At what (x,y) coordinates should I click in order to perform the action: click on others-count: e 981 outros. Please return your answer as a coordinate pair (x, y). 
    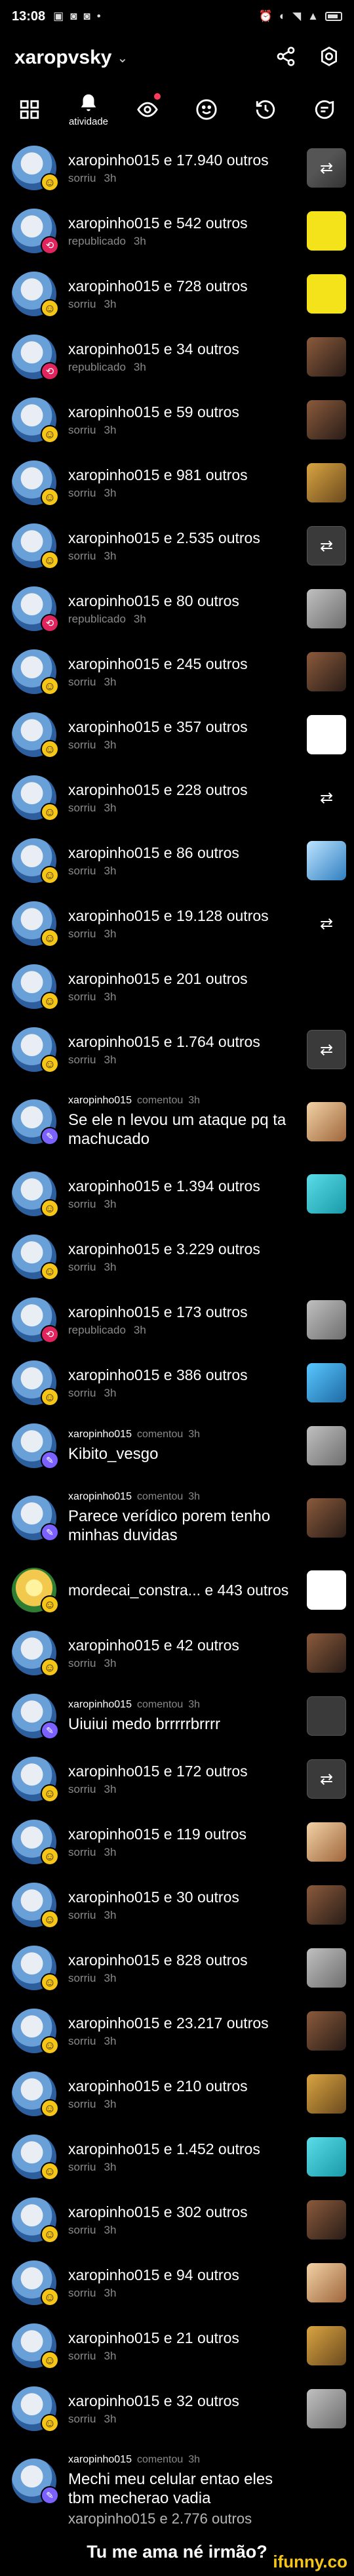
    Looking at the image, I should click on (206, 474).